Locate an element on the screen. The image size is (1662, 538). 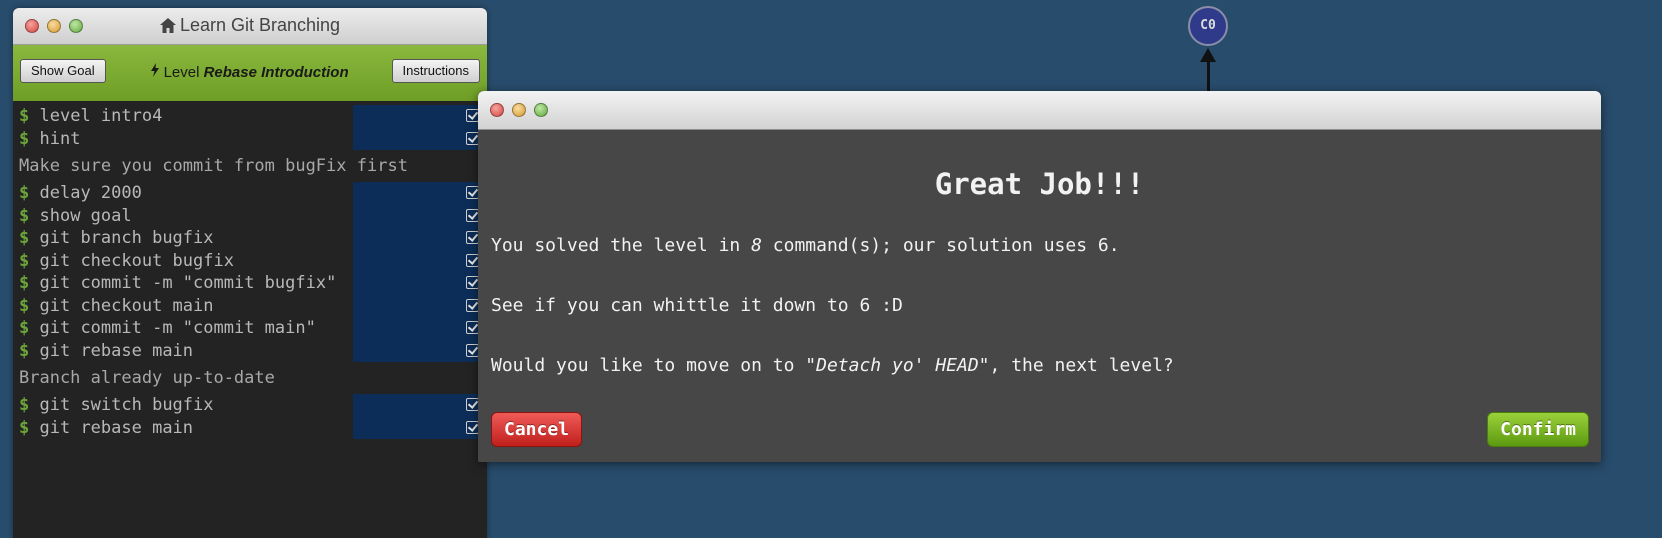
command-text: $ git commit -m "commit main" is located at coordinates (167, 328).